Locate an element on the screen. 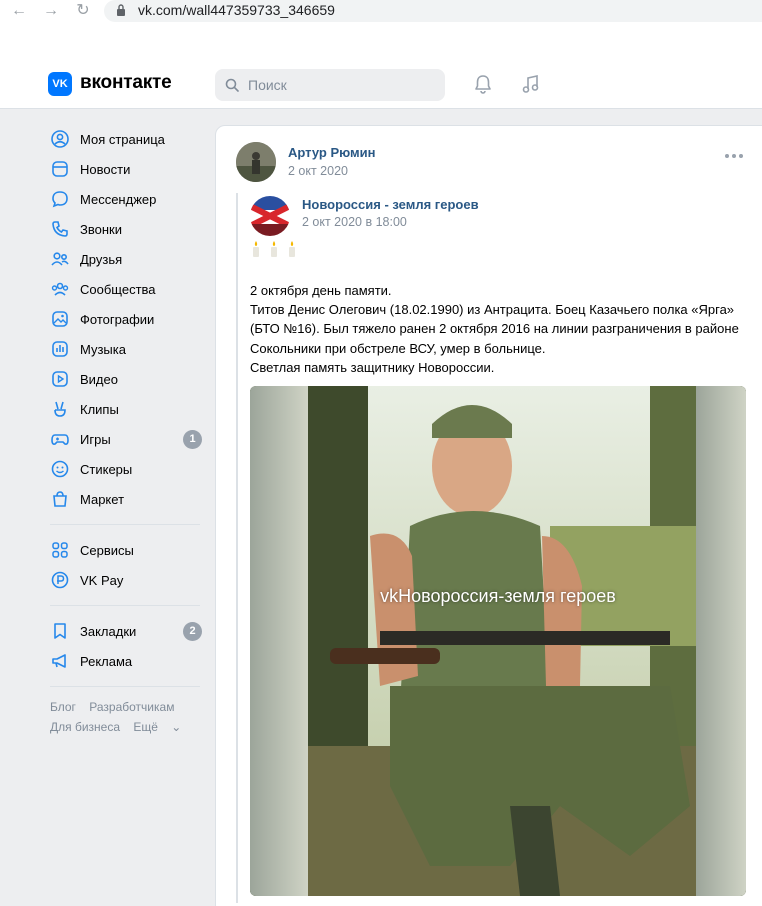 Image resolution: width=762 pixels, height=906 pixels. vk-logo: VK is located at coordinates (60, 84).